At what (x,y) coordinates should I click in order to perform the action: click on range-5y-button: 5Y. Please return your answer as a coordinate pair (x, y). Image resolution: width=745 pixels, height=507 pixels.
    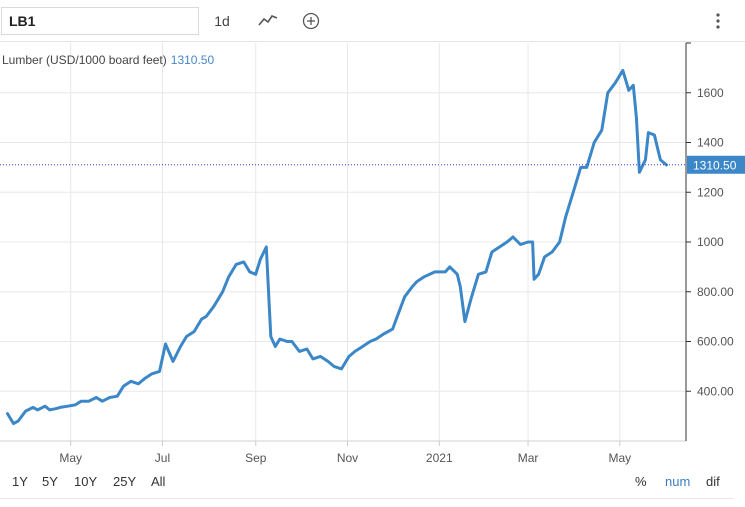
    Looking at the image, I should click on (50, 481).